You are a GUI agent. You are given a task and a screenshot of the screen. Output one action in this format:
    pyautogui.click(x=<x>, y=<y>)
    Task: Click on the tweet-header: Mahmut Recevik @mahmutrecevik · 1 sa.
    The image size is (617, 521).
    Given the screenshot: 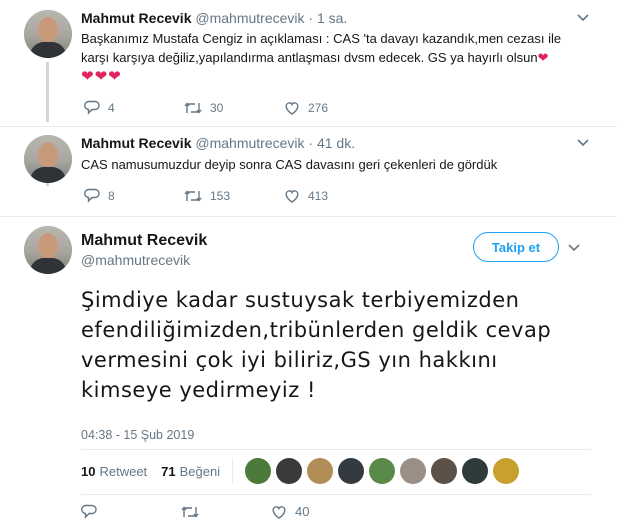 What is the action you would take?
    pyautogui.click(x=214, y=18)
    